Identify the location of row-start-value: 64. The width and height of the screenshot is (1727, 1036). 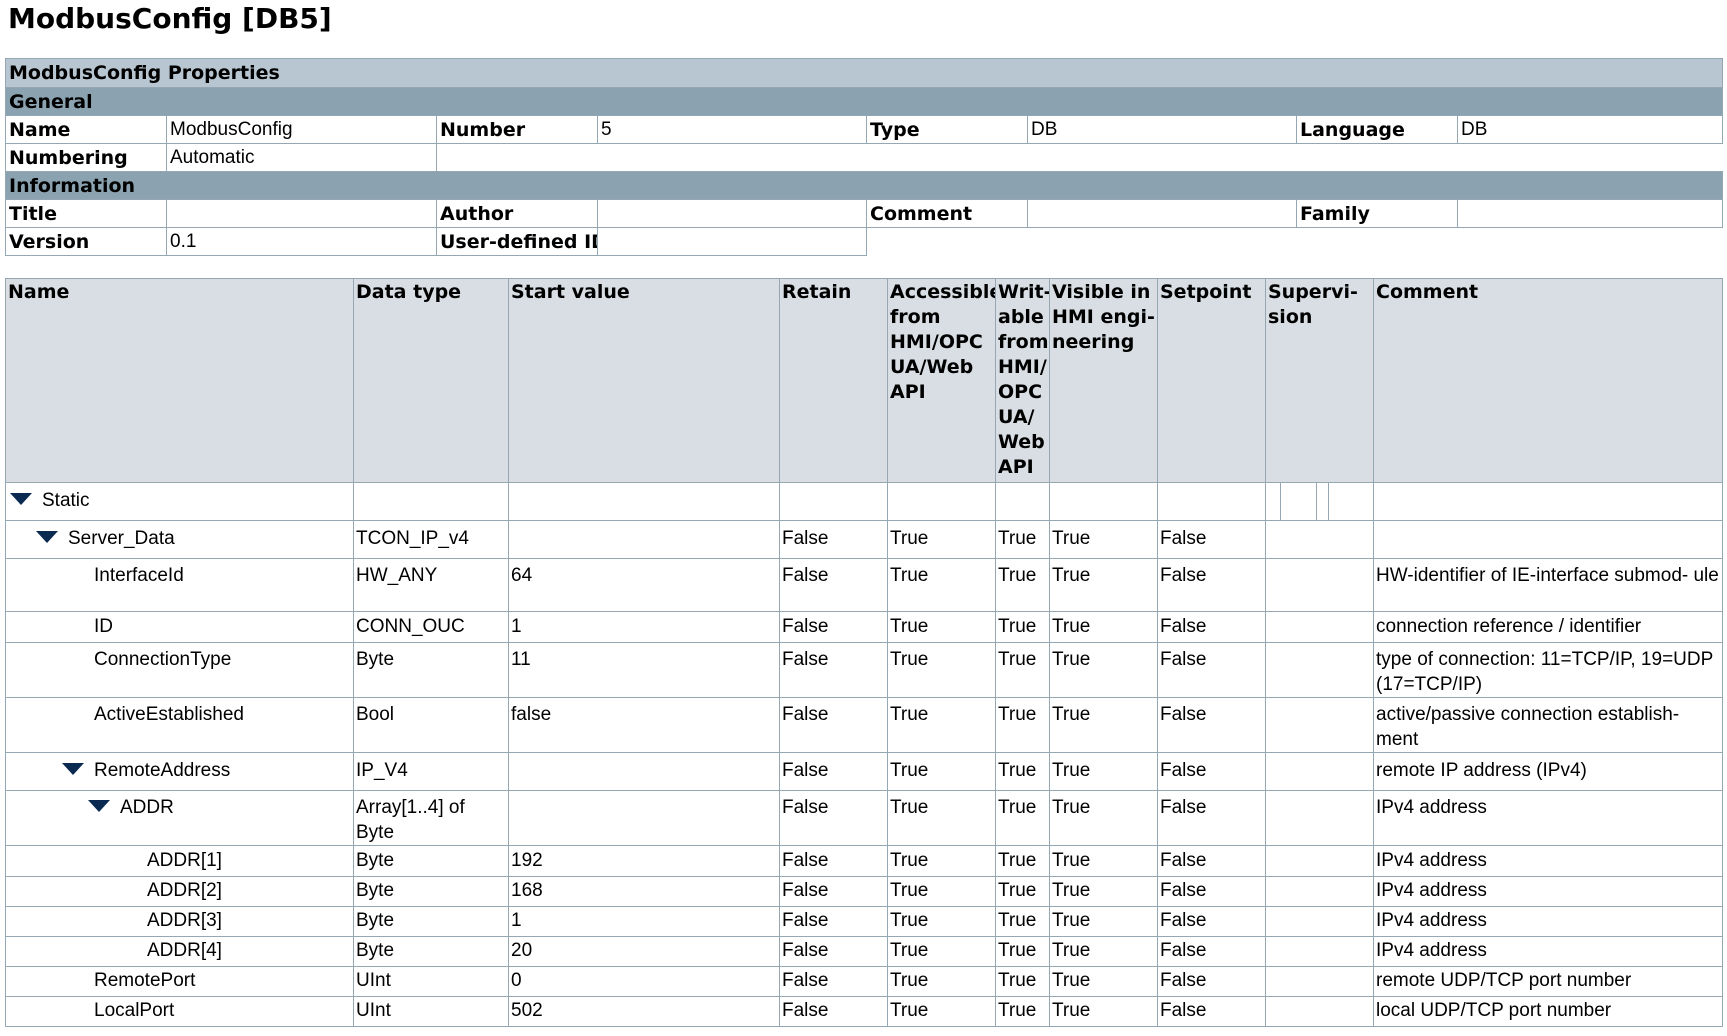
(644, 585).